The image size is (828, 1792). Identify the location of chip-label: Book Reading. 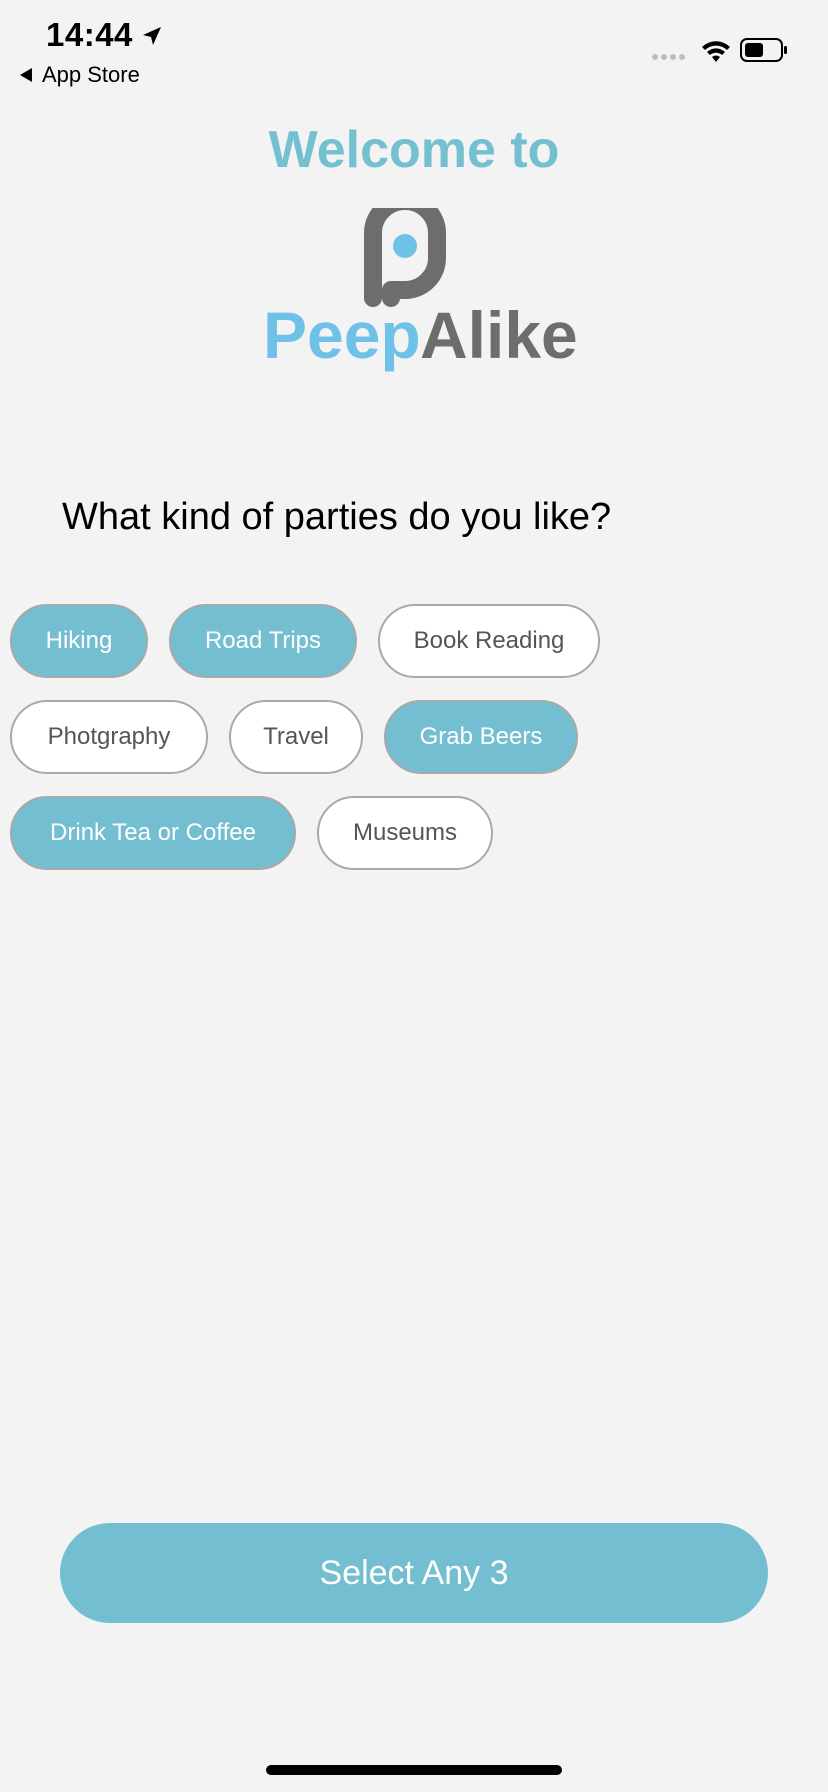
(489, 640).